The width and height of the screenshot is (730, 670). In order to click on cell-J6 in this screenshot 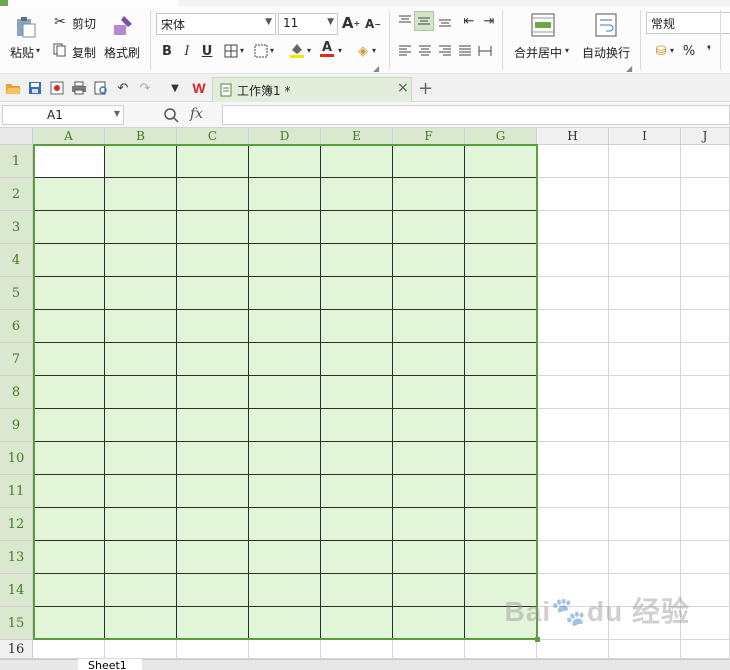, I will do `click(705, 326)`.